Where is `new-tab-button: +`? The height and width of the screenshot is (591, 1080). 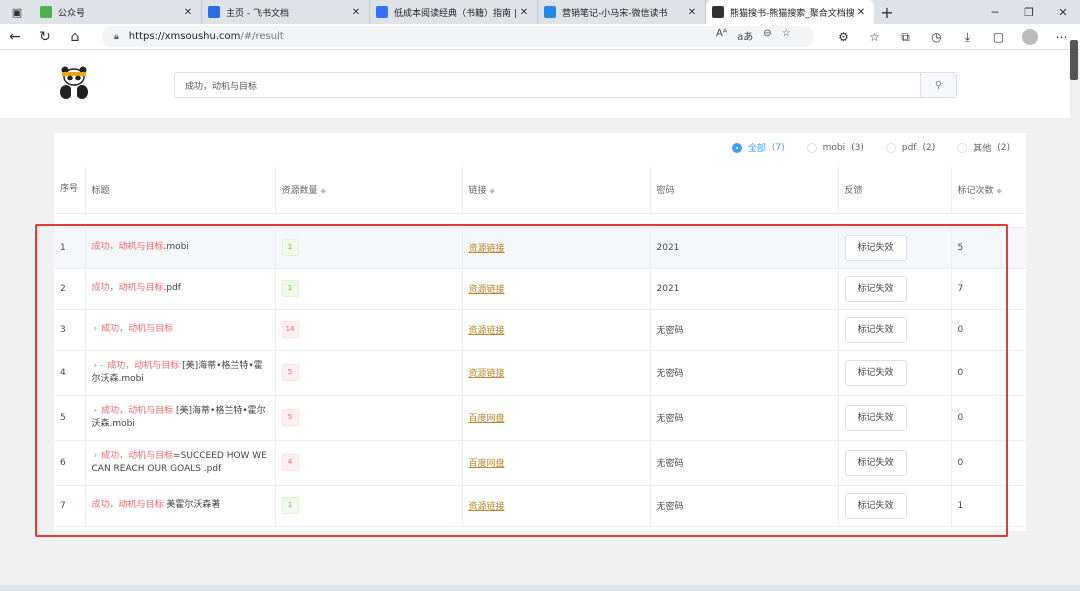
new-tab-button: + is located at coordinates (887, 12).